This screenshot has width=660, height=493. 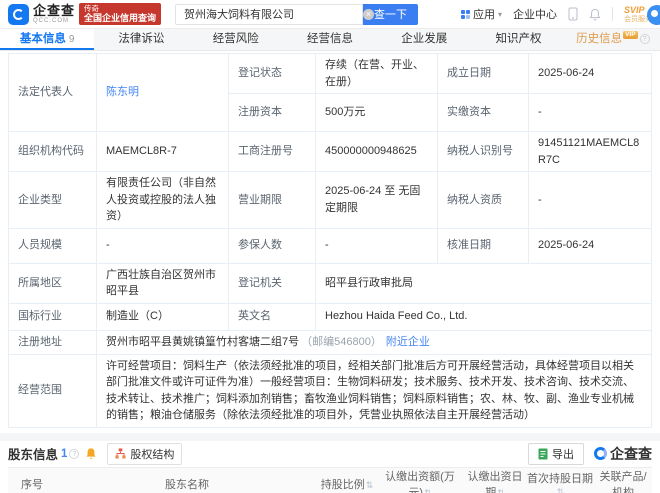 I want to click on postal-code: （邮编546800）, so click(x=341, y=341).